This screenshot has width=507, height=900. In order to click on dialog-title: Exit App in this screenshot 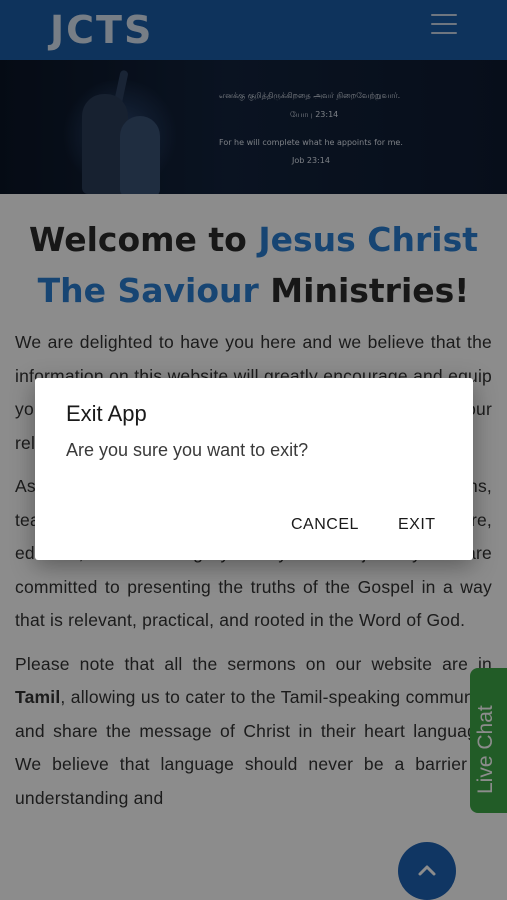, I will do `click(106, 413)`.